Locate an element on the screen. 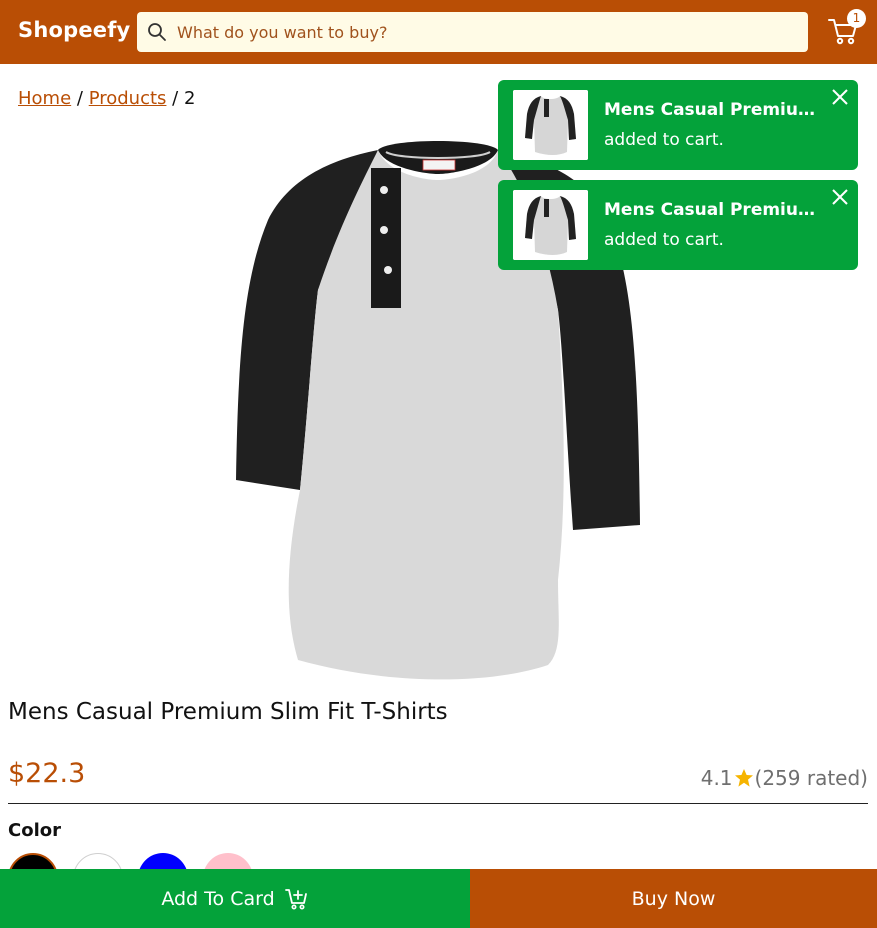  breadcrumb: Home / Products / 2 is located at coordinates (106, 98).